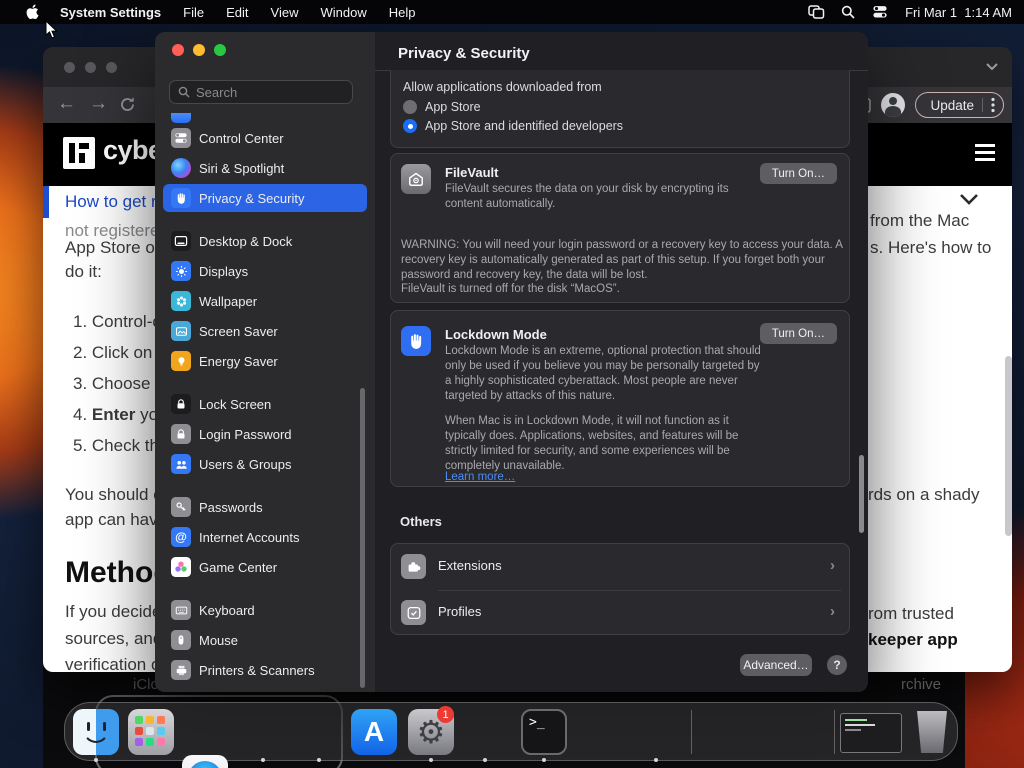 This screenshot has width=1024, height=768. I want to click on sidebar-item-partial-icon, so click(181, 118).